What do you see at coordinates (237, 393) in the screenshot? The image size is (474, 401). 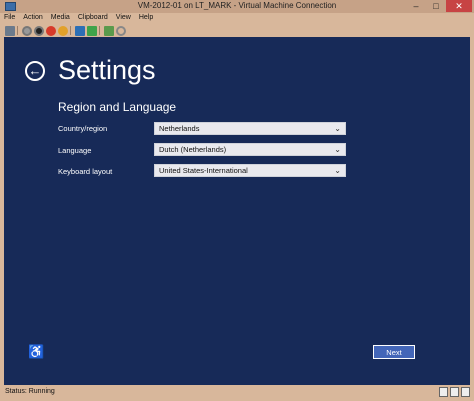 I see `status-bar: Status: Running` at bounding box center [237, 393].